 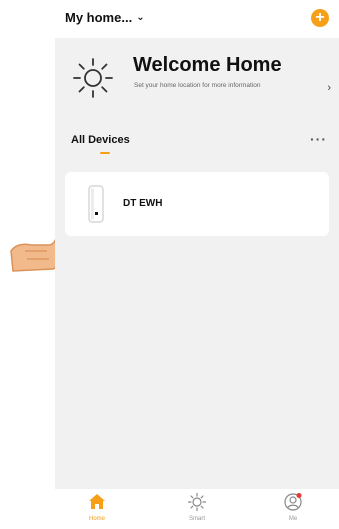 What do you see at coordinates (140, 17) in the screenshot?
I see `chevron-down-icon: ⌄` at bounding box center [140, 17].